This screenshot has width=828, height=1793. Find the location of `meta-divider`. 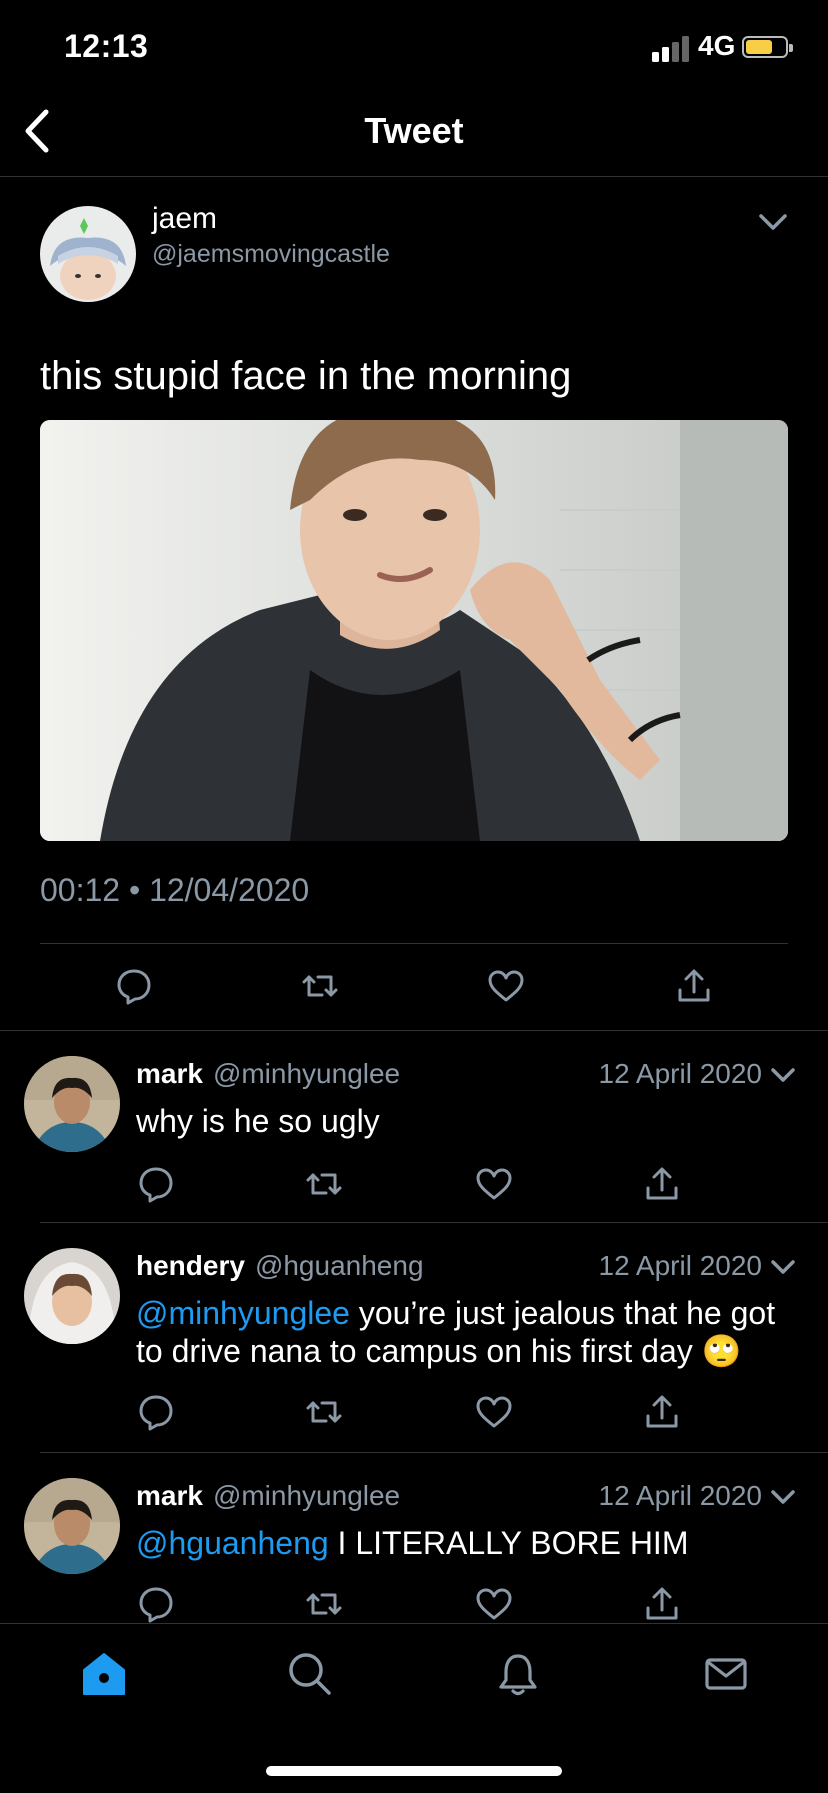

meta-divider is located at coordinates (414, 943).